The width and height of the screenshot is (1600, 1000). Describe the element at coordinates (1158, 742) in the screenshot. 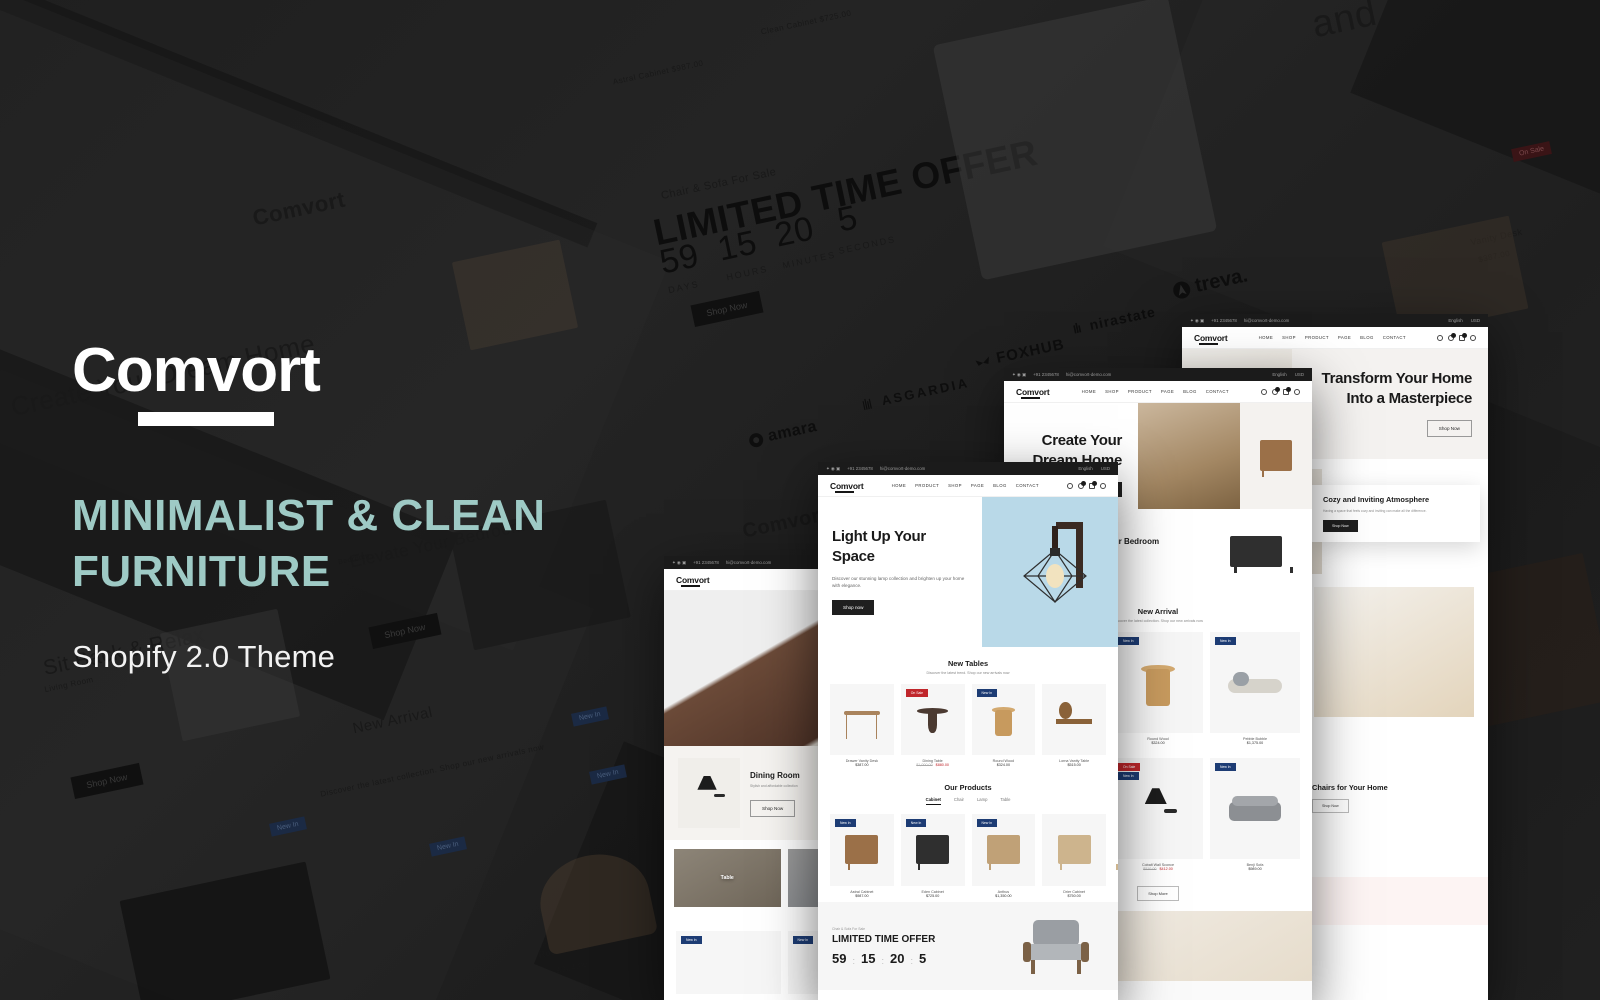

I see `product-price: $324.00` at that location.